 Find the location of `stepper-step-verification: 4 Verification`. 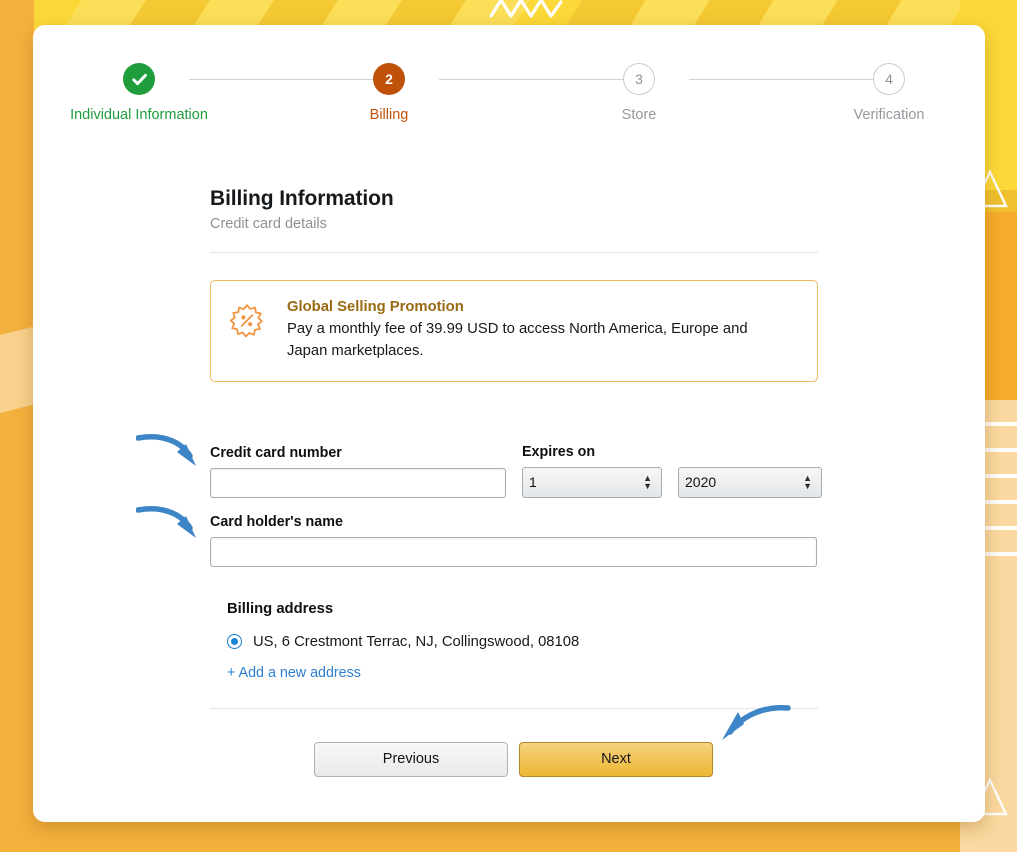

stepper-step-verification: 4 Verification is located at coordinates (889, 93).